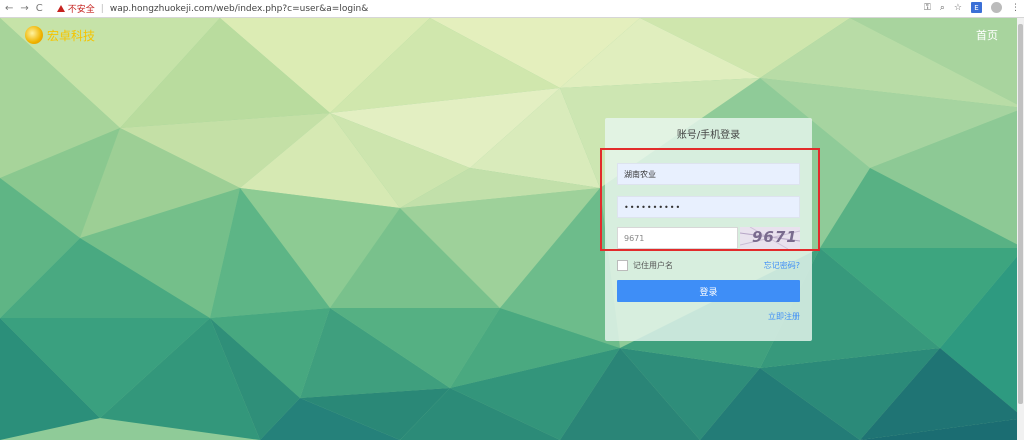  I want to click on page-scrollbar, so click(1020, 229).